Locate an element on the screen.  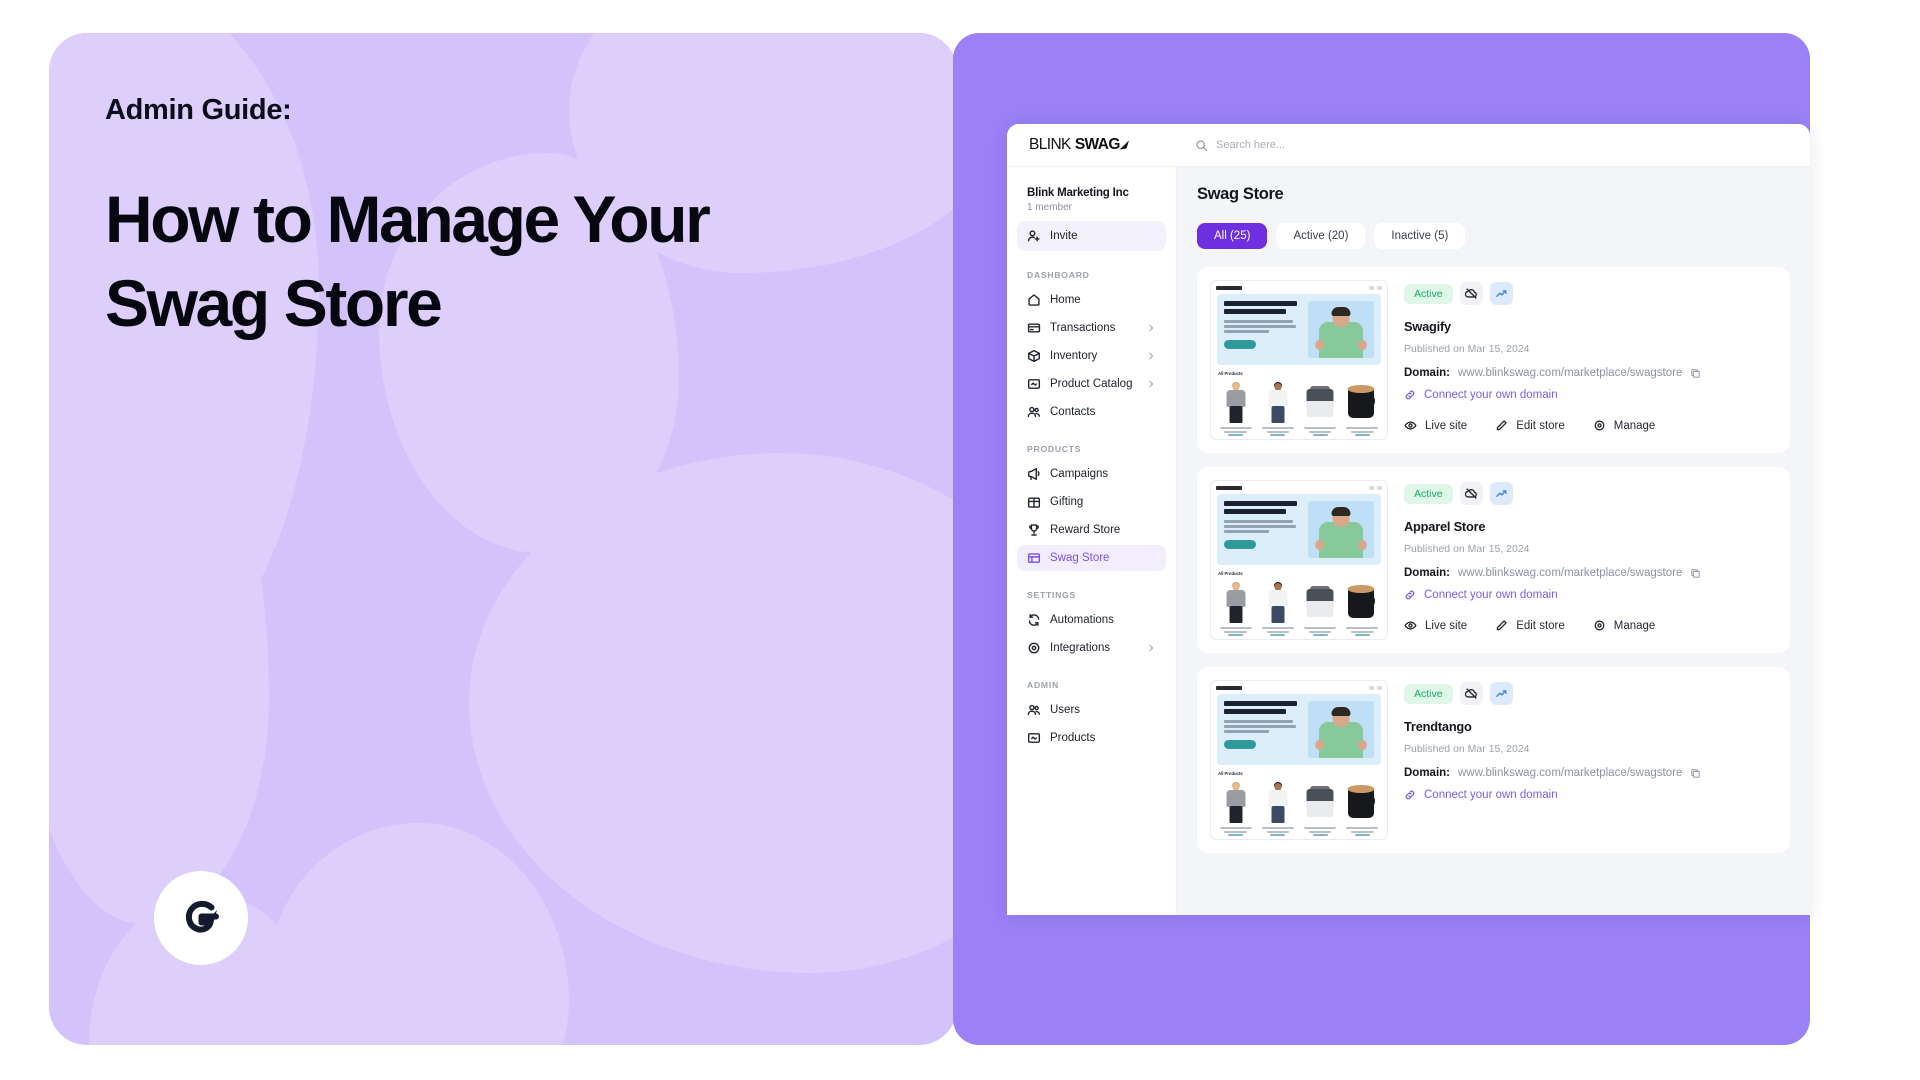
tab-active-20: Active (20) is located at coordinates (1321, 236).